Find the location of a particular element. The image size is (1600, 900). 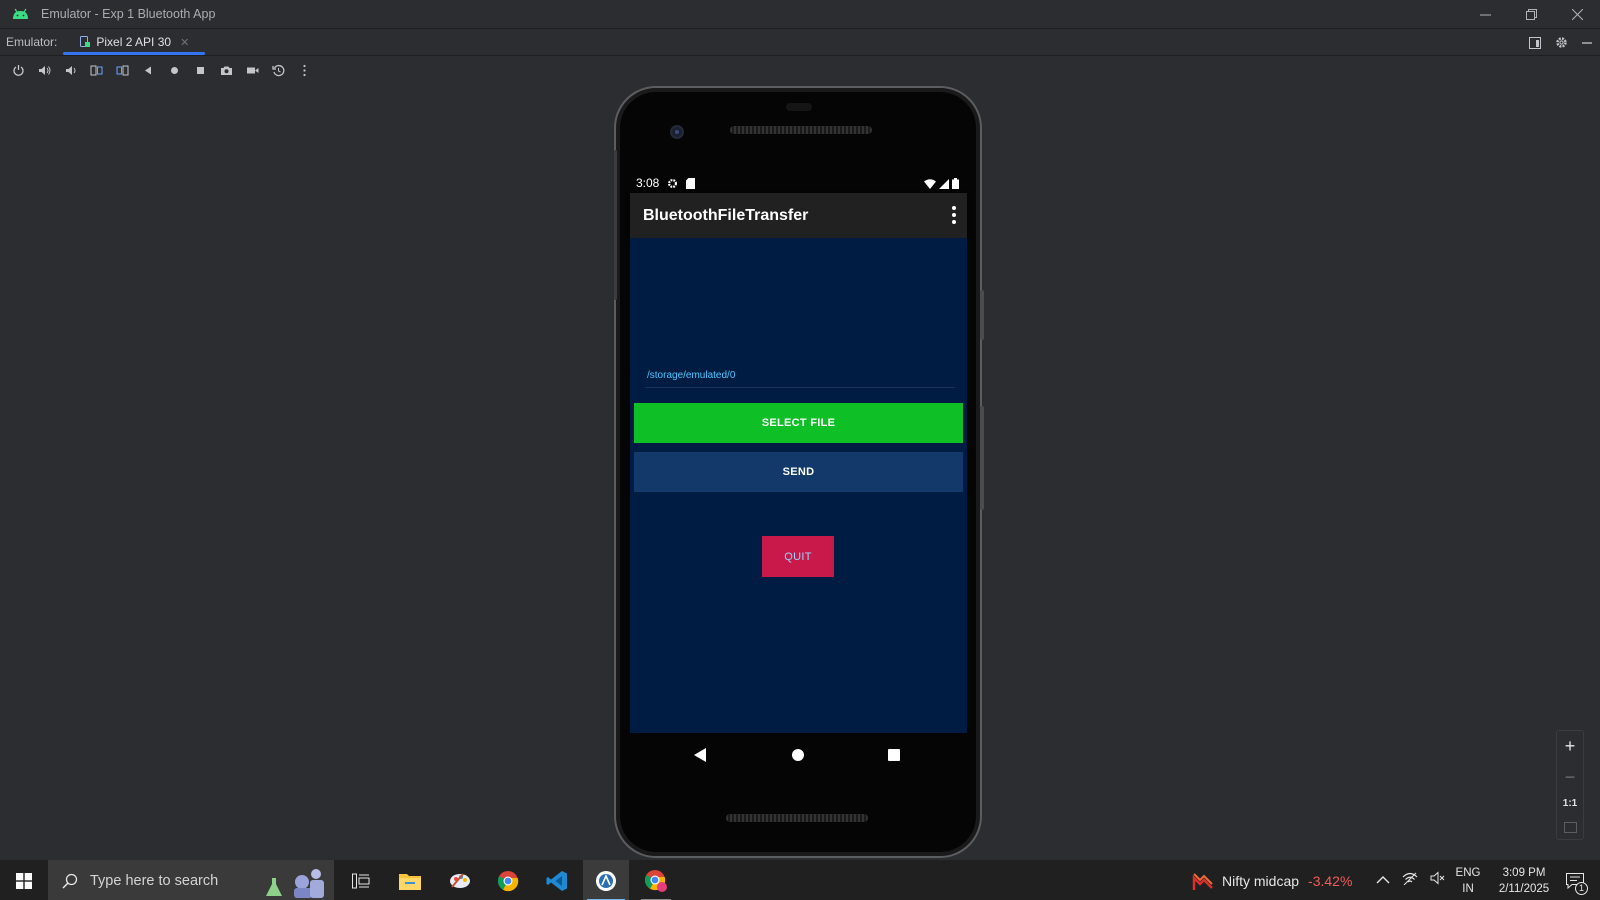

paint-app-button is located at coordinates (460, 880).